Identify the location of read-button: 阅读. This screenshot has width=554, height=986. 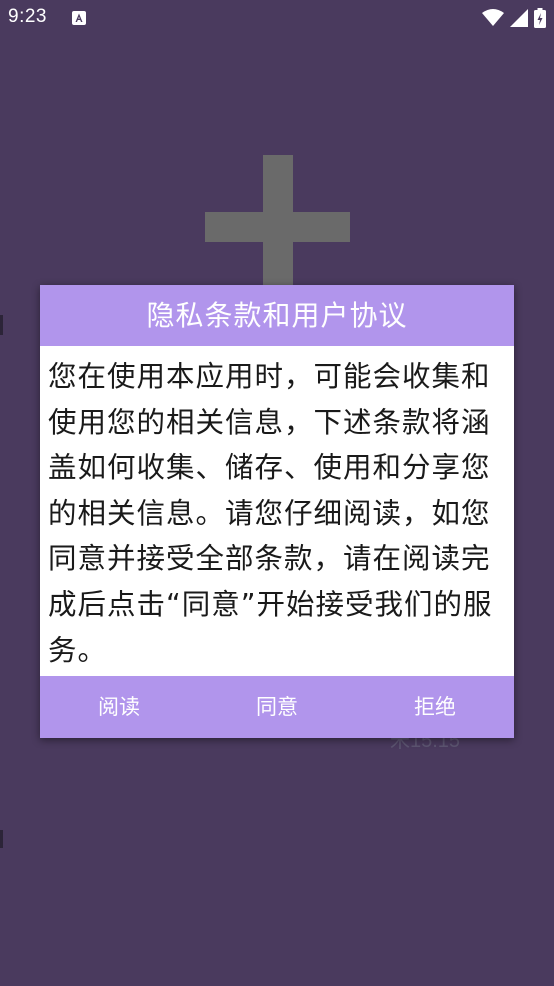
(119, 707).